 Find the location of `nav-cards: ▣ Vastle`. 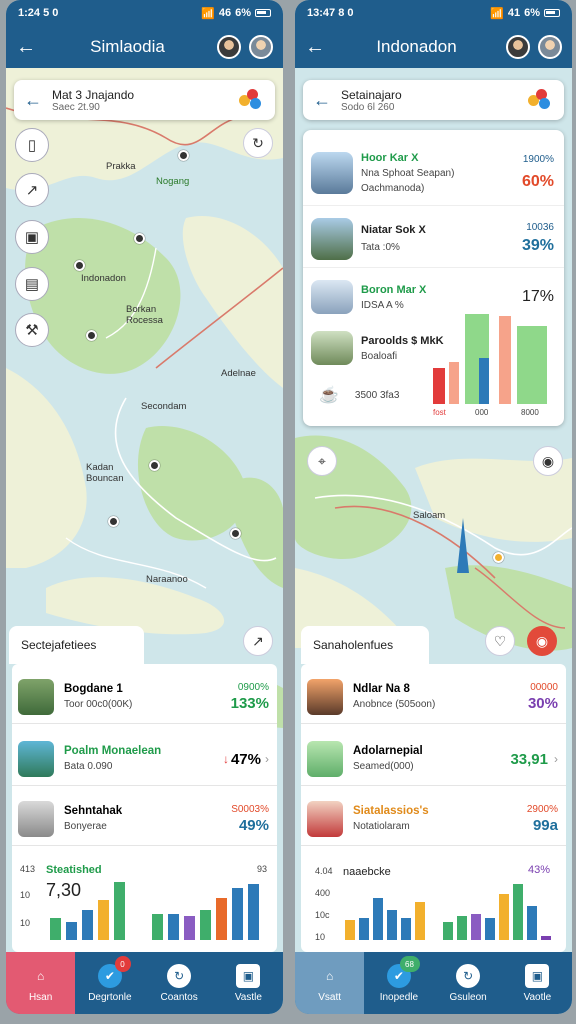

nav-cards: ▣ Vastle is located at coordinates (248, 983).